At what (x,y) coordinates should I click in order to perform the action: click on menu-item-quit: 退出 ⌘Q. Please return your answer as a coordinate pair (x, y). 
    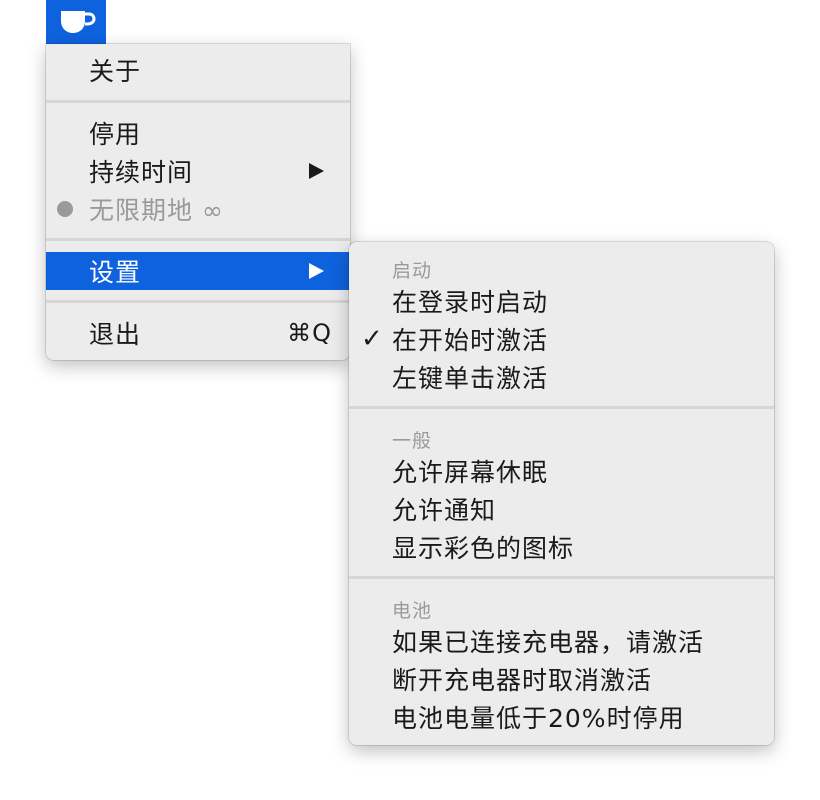
    Looking at the image, I should click on (198, 333).